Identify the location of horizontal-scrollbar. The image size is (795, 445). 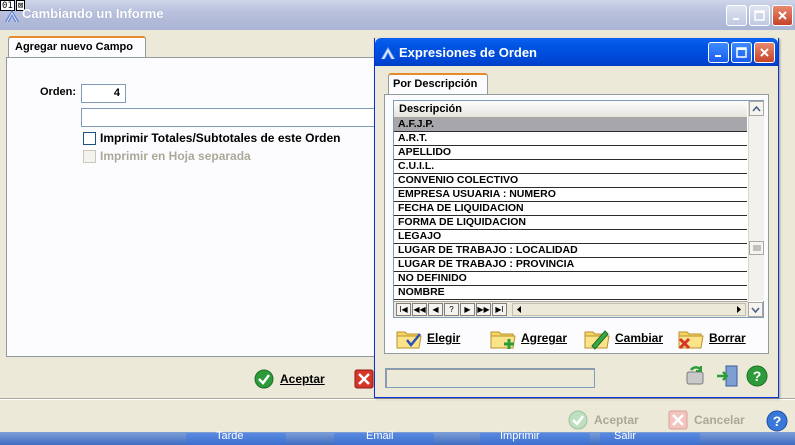
(629, 309).